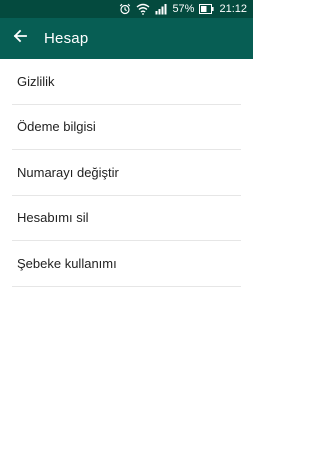 The image size is (320, 450). I want to click on list-item-label: Ödeme bilgisi, so click(56, 127).